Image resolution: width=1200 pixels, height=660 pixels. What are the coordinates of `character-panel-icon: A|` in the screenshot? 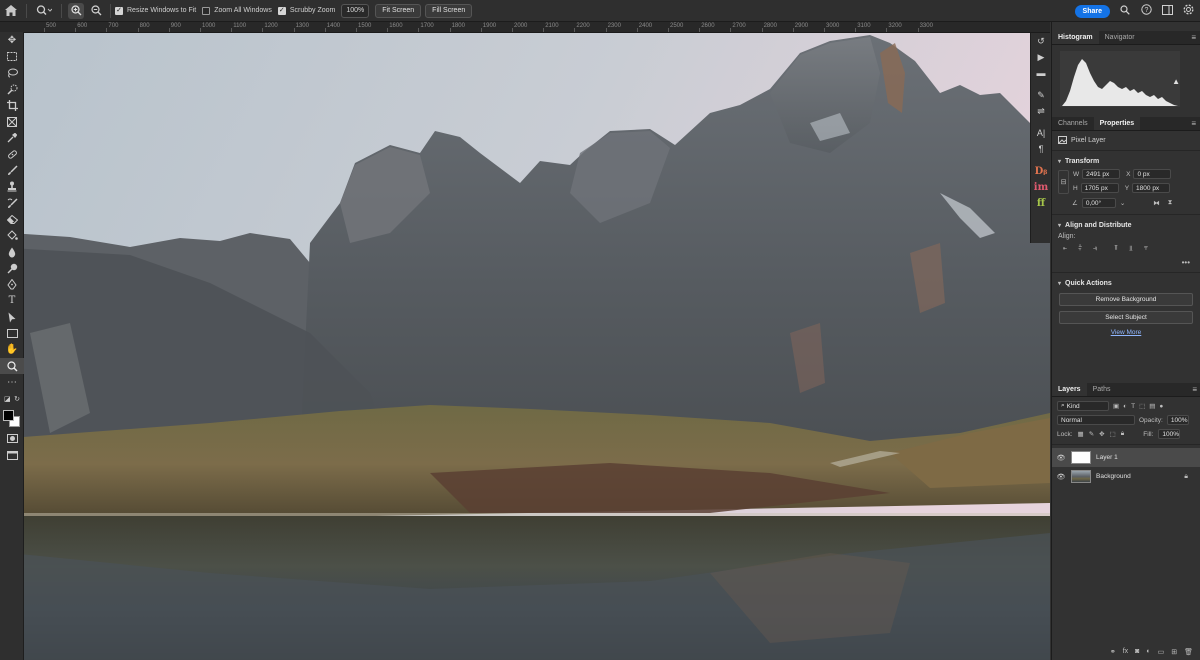 It's located at (1041, 133).